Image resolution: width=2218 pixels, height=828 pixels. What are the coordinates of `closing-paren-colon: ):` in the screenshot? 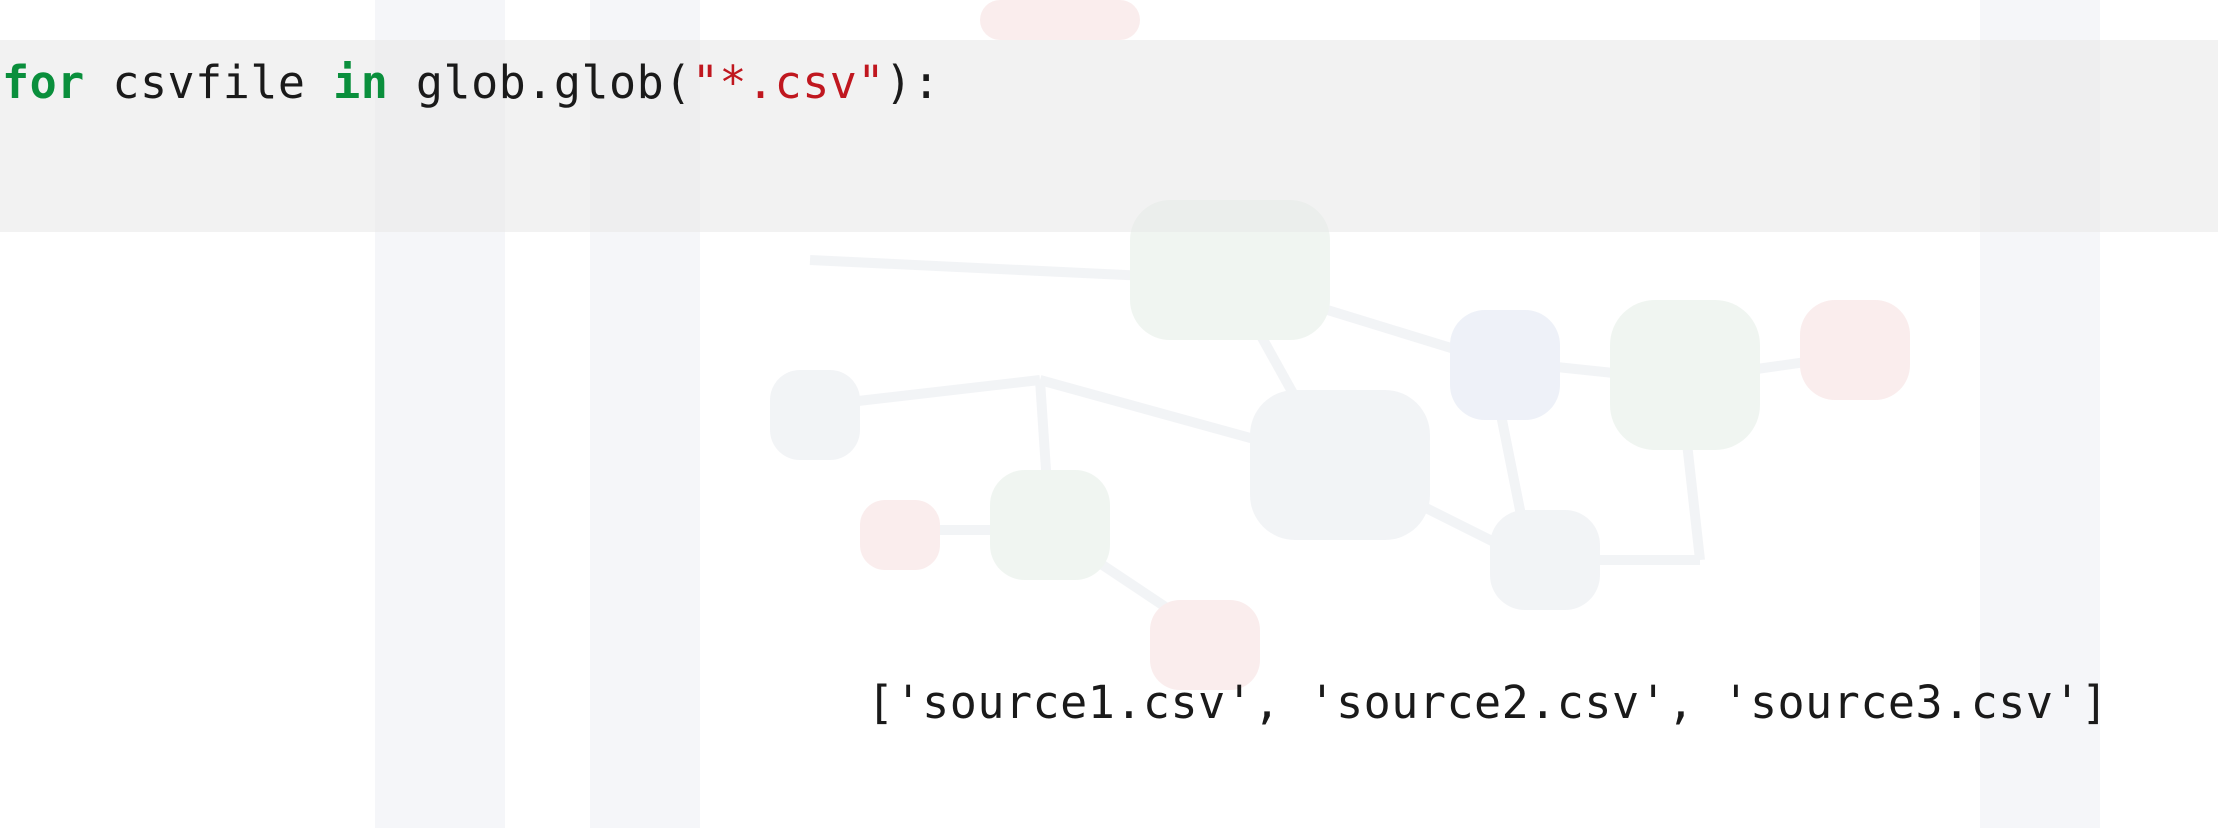 It's located at (912, 82).